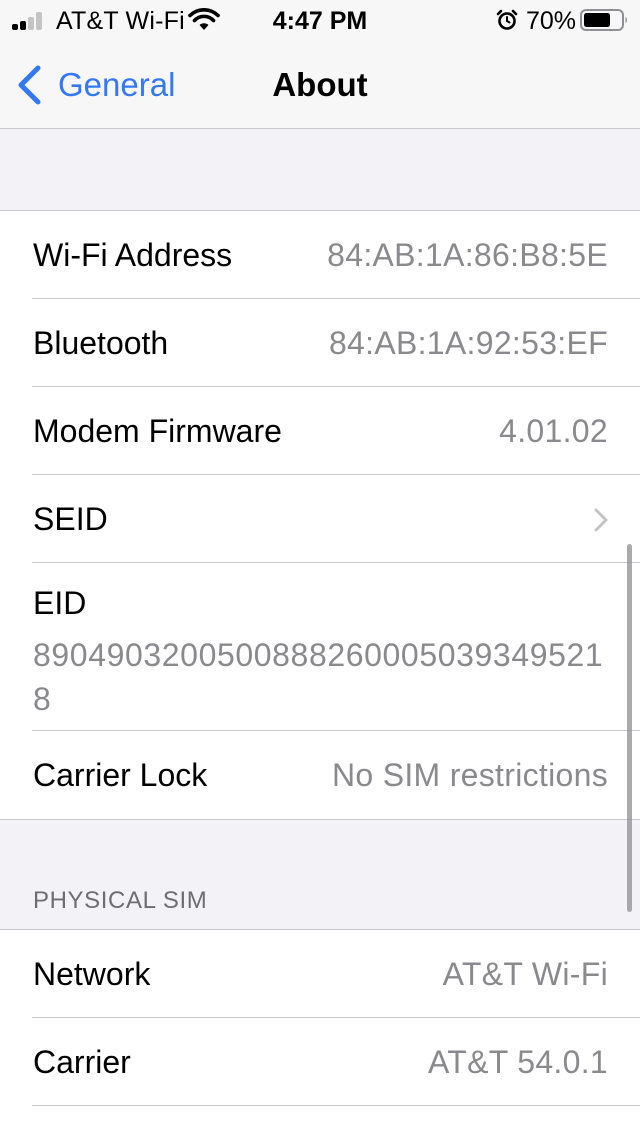  What do you see at coordinates (133, 255) in the screenshot?
I see `row-label: Wi-Fi Address` at bounding box center [133, 255].